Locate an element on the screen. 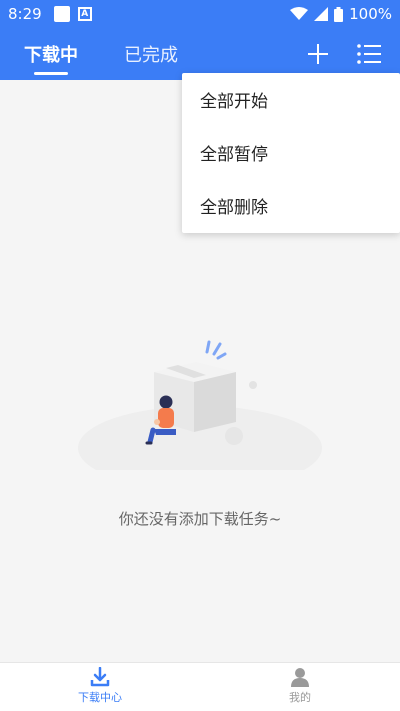 The height and width of the screenshot is (711, 400). dropdown-menu: 全部开始 全部暂停 全部删除 is located at coordinates (291, 153).